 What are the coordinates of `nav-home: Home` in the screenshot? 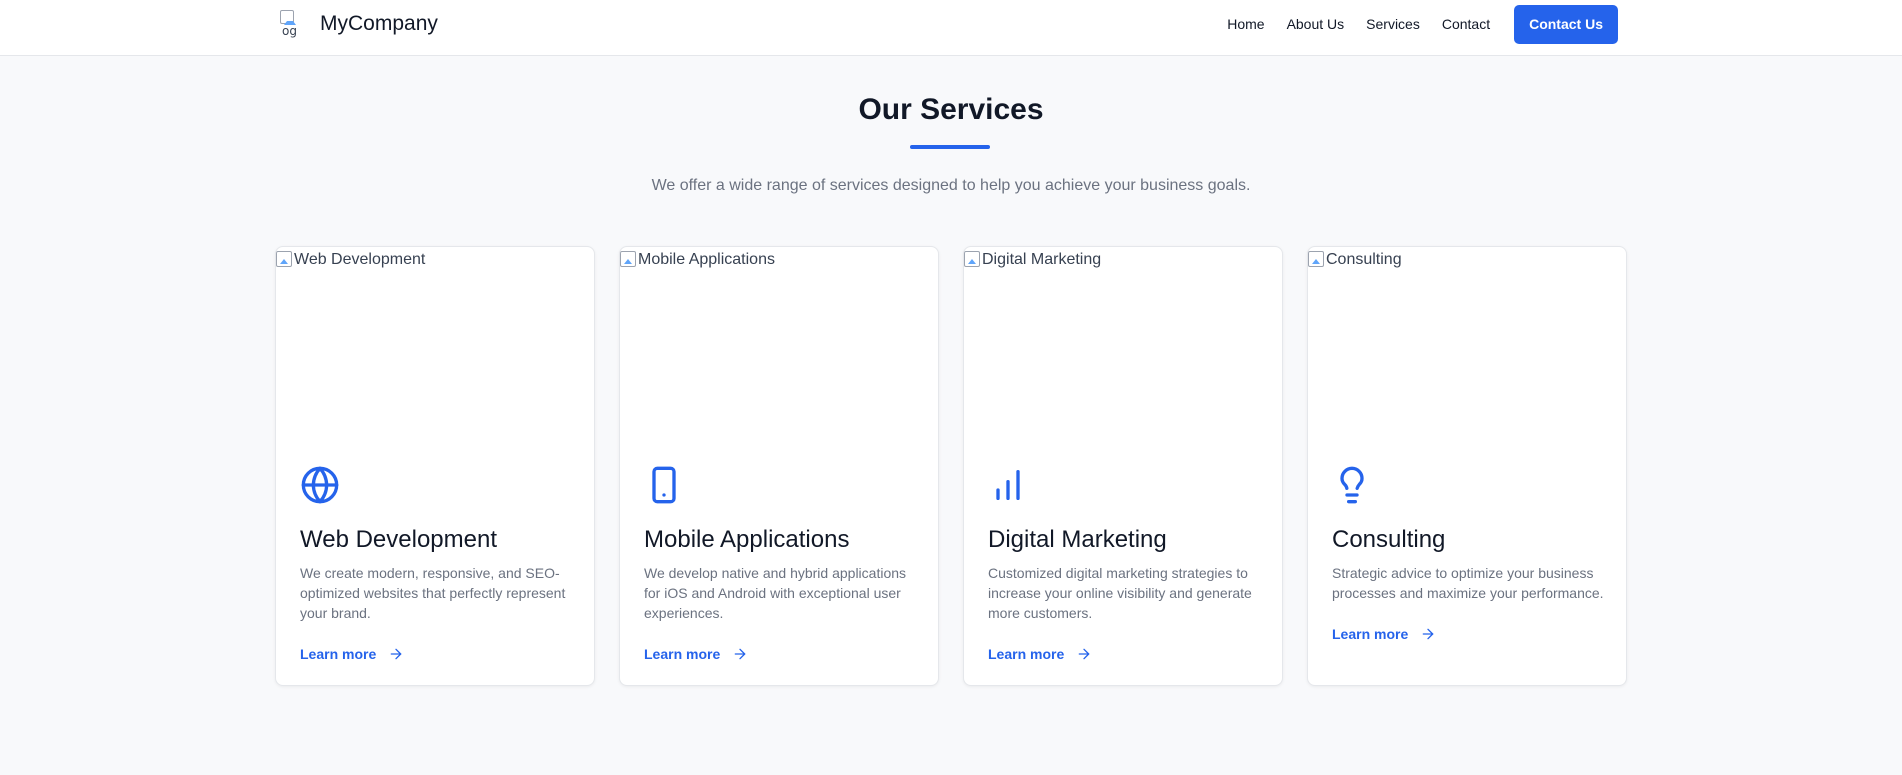 It's located at (1245, 24).